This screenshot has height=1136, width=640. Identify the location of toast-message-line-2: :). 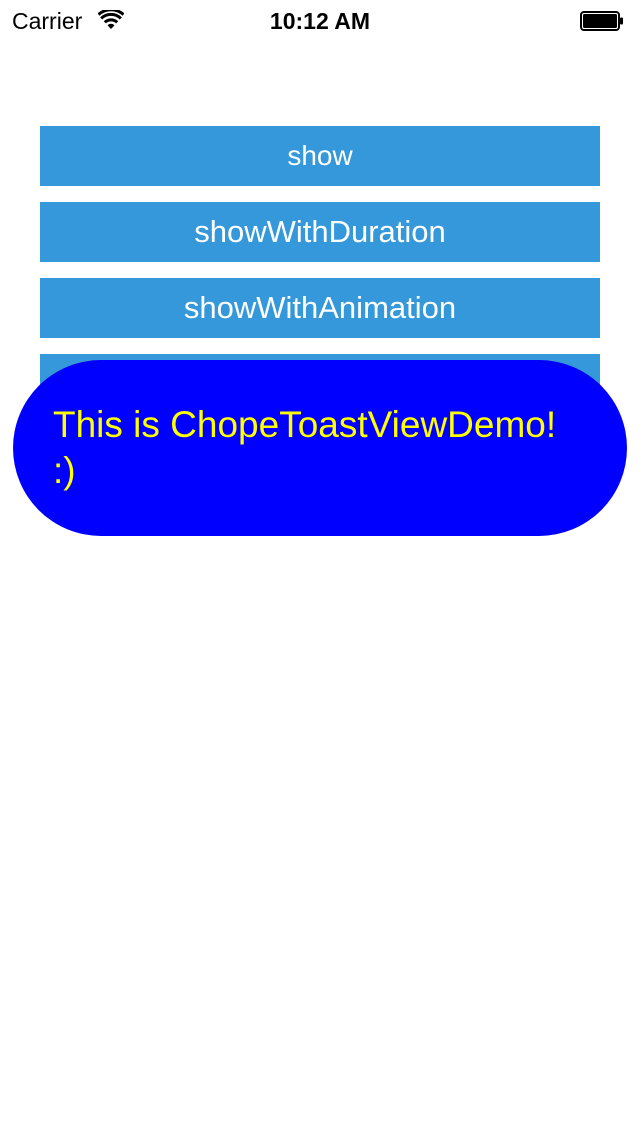
(64, 470).